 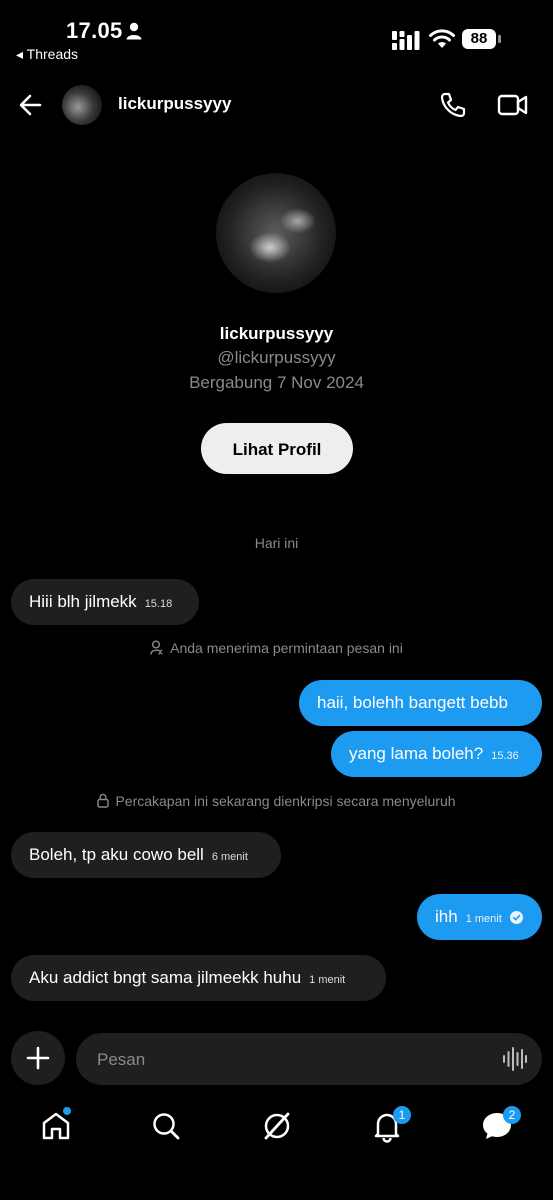 I want to click on message-input, so click(x=287, y=1060).